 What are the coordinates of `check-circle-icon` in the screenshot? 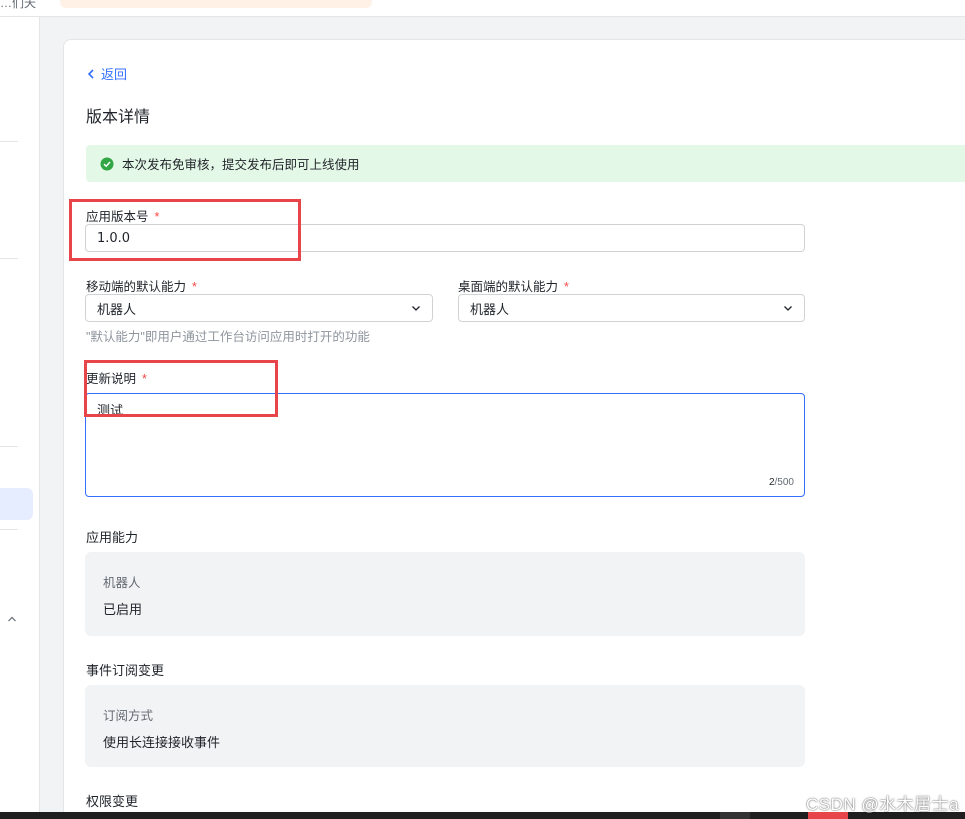 It's located at (107, 164).